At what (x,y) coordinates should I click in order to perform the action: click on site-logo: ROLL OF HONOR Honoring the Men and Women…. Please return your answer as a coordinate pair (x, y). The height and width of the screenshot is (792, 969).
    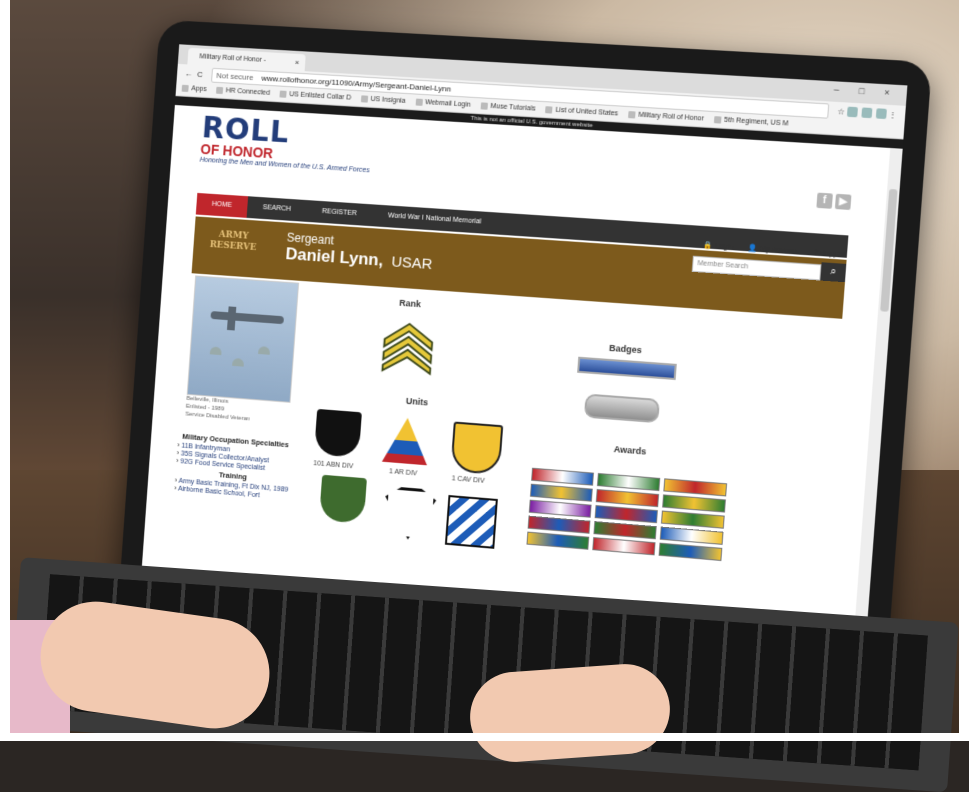
    Looking at the image, I should click on (285, 143).